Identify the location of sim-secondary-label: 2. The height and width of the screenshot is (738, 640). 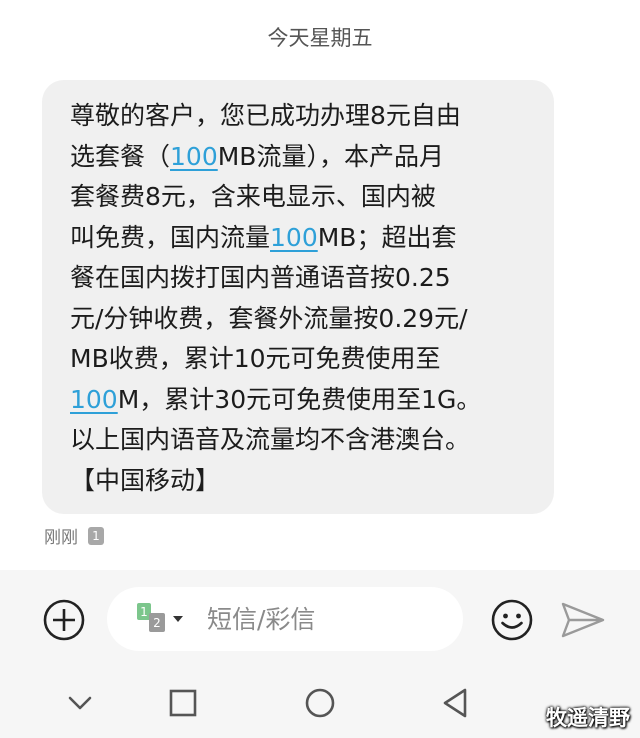
(157, 623).